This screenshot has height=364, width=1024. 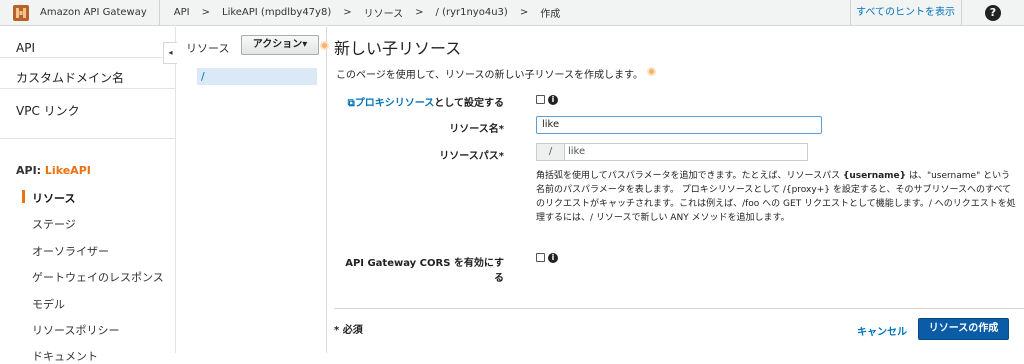 What do you see at coordinates (651, 71) in the screenshot?
I see `hint-dot-icon` at bounding box center [651, 71].